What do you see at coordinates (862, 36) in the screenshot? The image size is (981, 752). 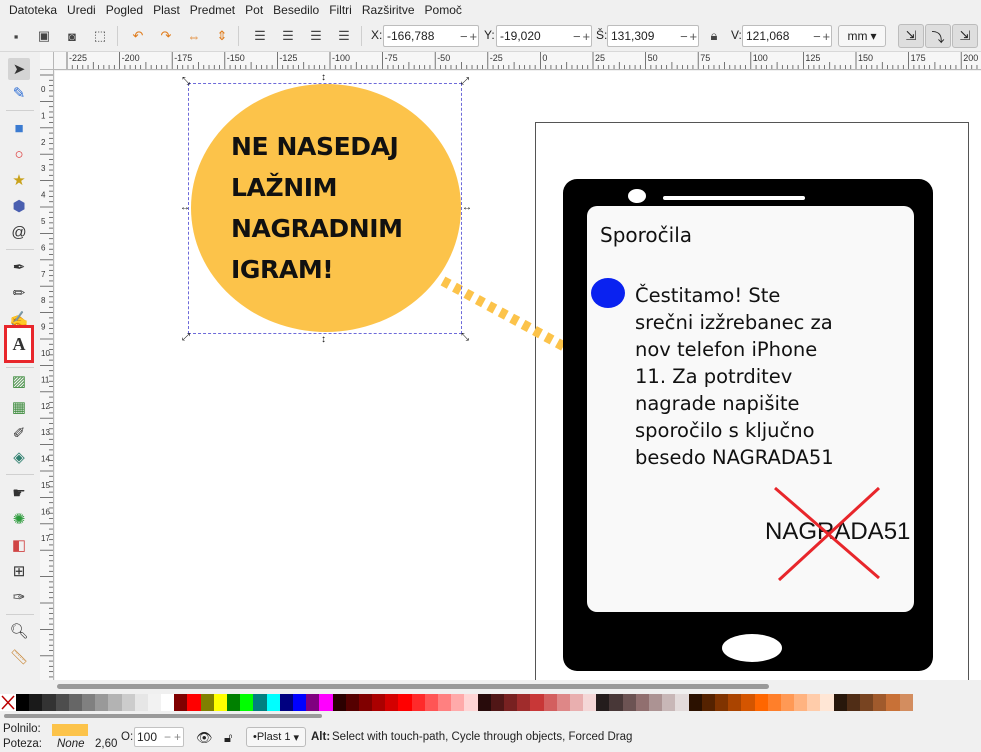 I see `unit-select: mm ▾` at bounding box center [862, 36].